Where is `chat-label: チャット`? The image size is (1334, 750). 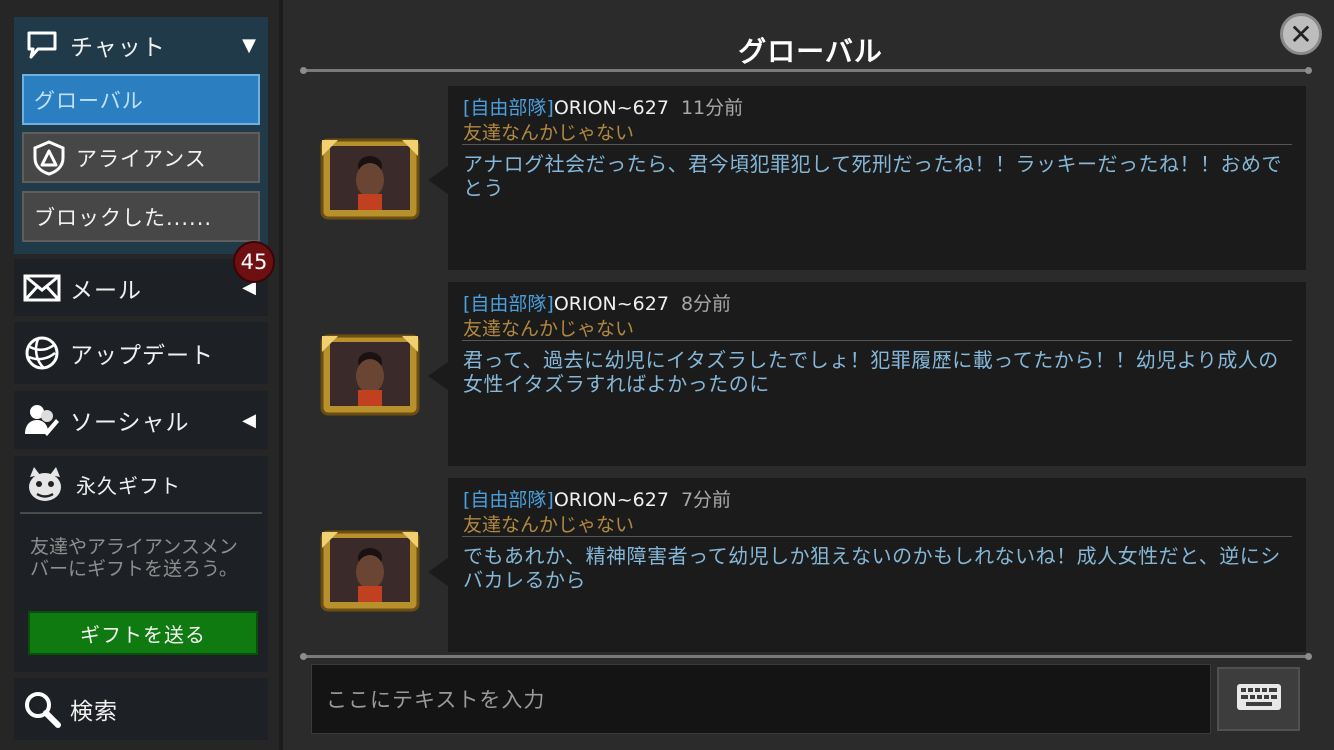
chat-label: チャット is located at coordinates (118, 48).